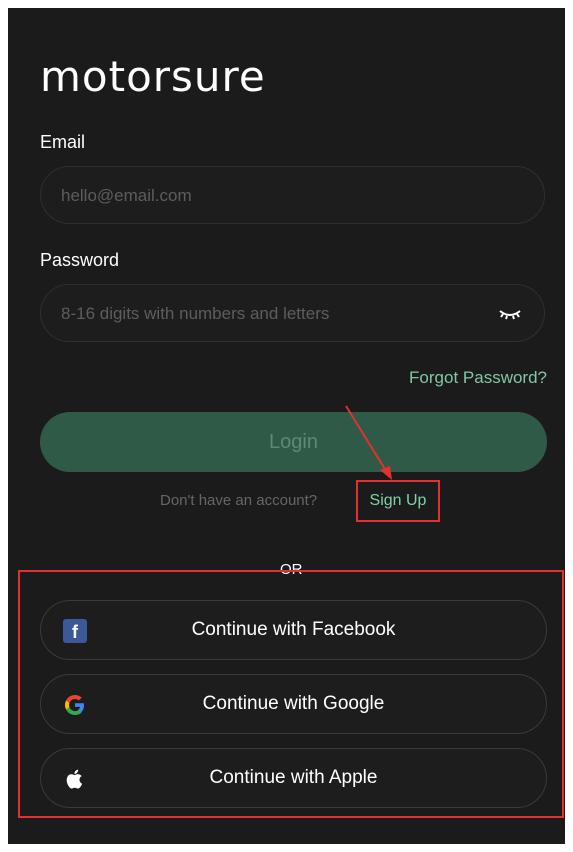  I want to click on no-account-text: Don't have an account?, so click(239, 500).